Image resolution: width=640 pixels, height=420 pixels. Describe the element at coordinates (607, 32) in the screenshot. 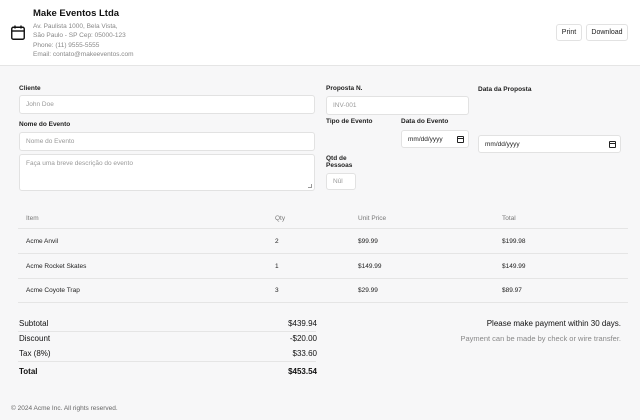

I see `download-button: Download` at that location.